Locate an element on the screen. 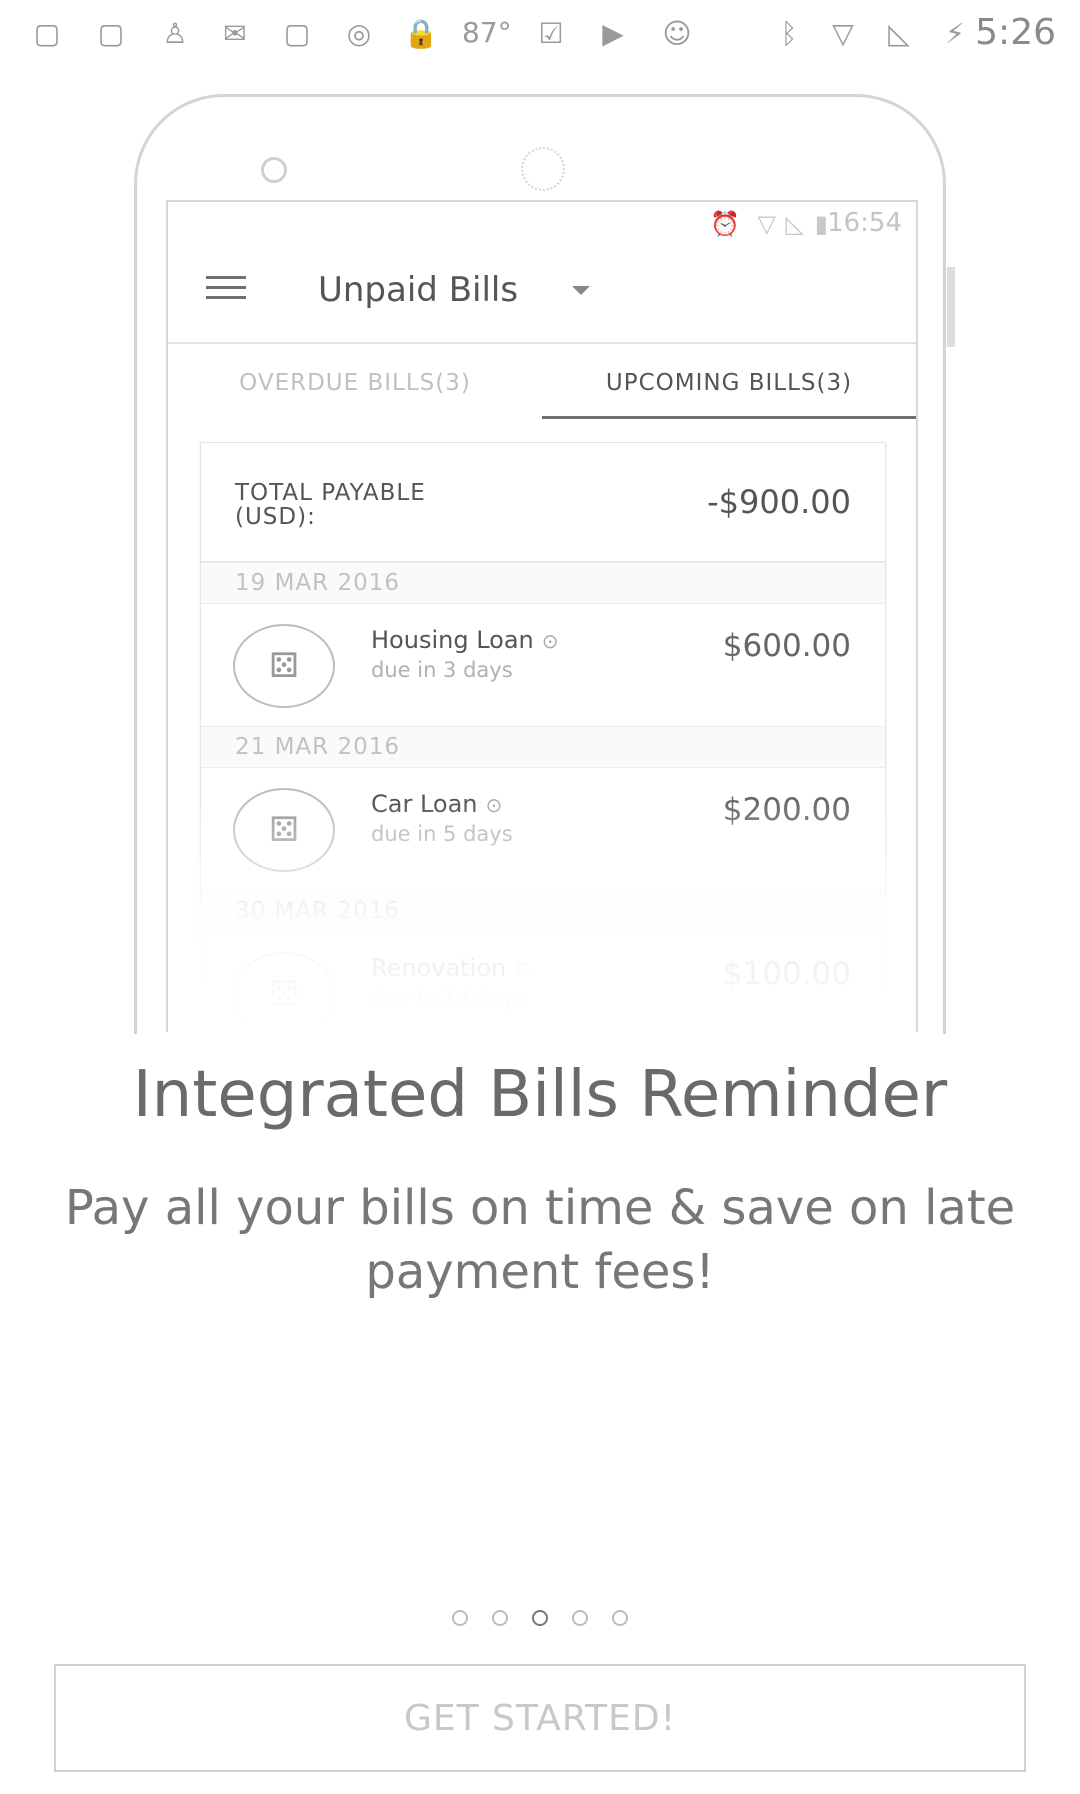 The width and height of the screenshot is (1080, 1794). mockup-status-bar: ⏰ ▽ ◺ ▮ 16:54 is located at coordinates (542, 222).